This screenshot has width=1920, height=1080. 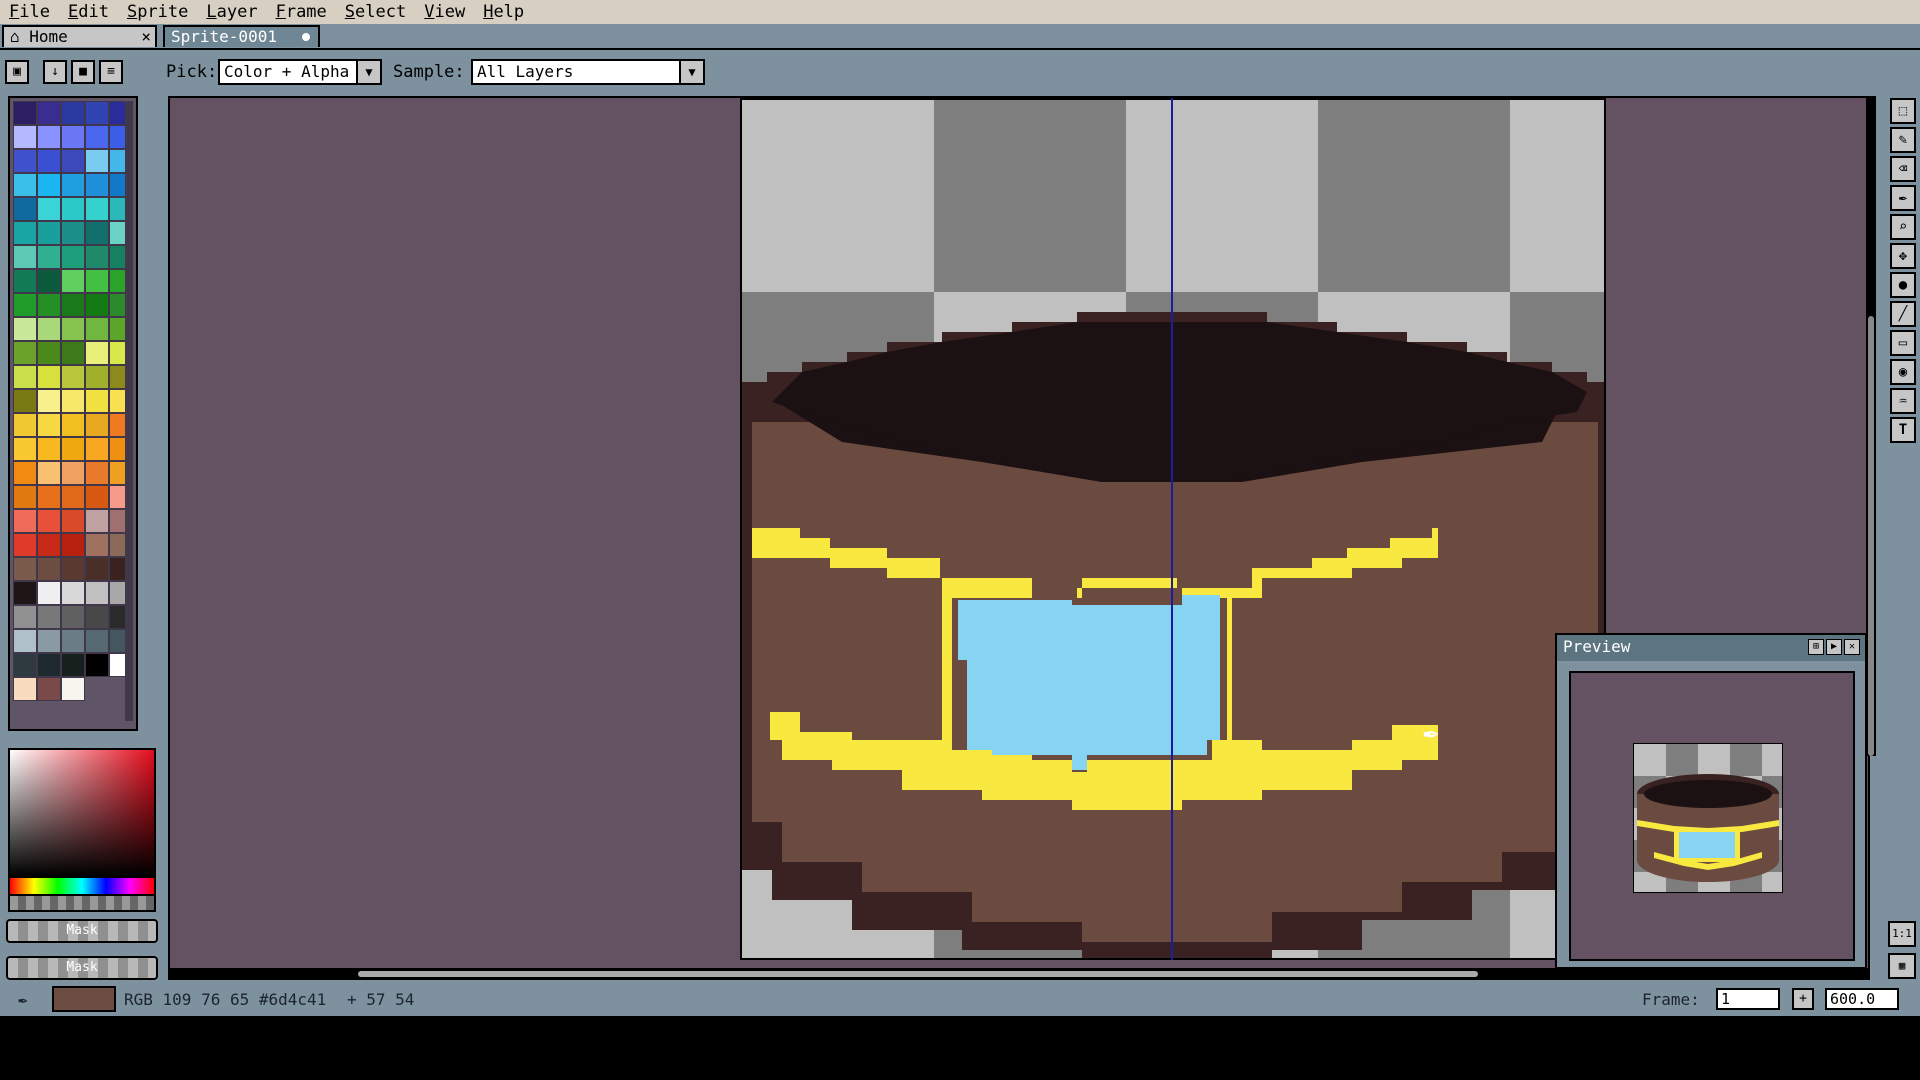 I want to click on zoom-input: 600.0, so click(x=1862, y=999).